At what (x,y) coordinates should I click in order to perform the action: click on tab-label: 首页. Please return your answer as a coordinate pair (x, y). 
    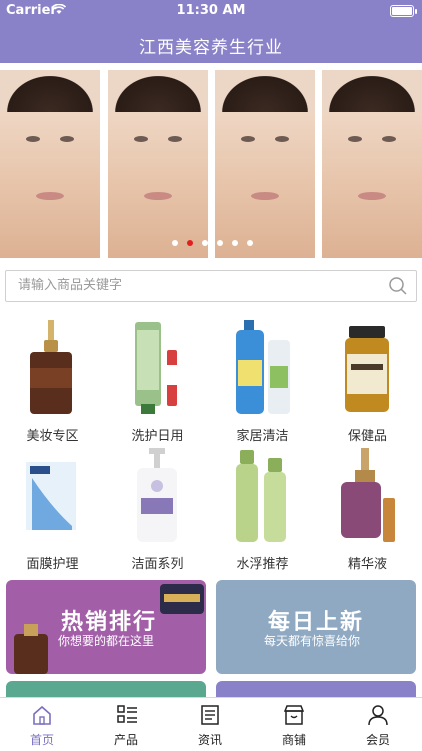
    Looking at the image, I should click on (41, 740).